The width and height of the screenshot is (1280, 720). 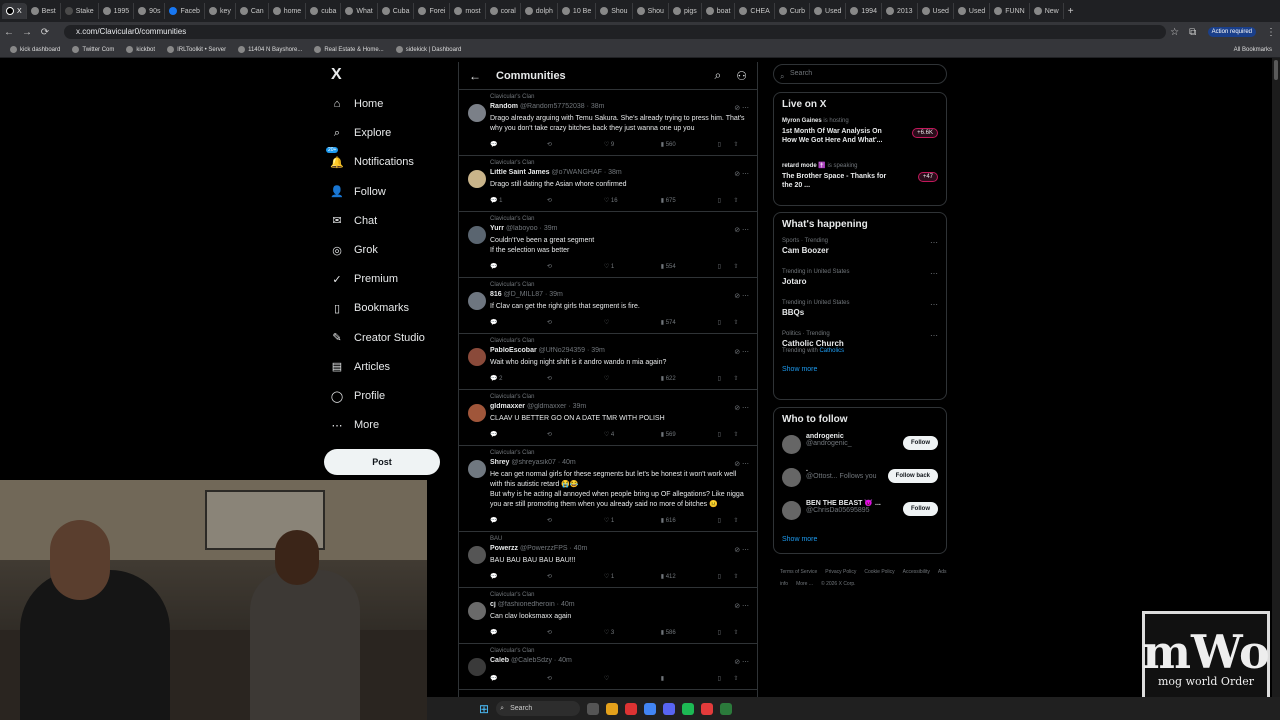 What do you see at coordinates (9, 32) in the screenshot?
I see `back-icon: ←` at bounding box center [9, 32].